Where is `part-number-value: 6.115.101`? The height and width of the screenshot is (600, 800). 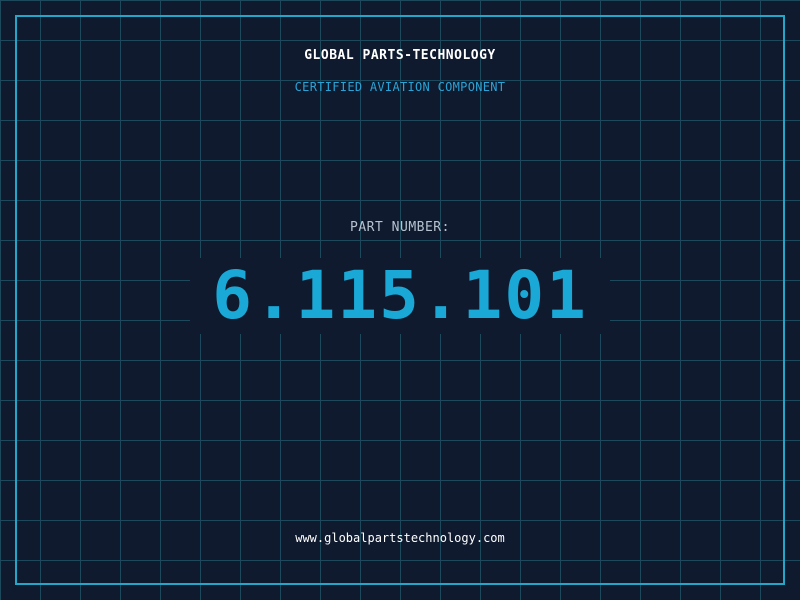 part-number-value: 6.115.101 is located at coordinates (400, 296).